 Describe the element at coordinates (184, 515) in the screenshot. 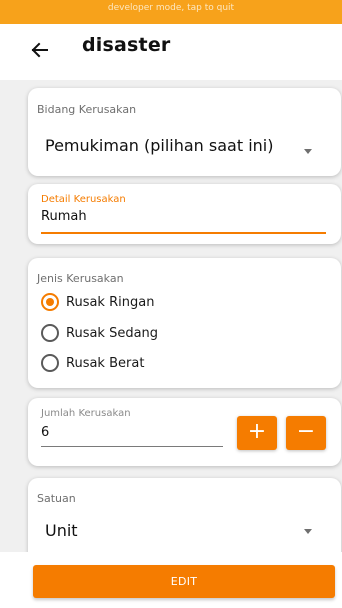

I see `satuan-select: Satuan Unit` at that location.